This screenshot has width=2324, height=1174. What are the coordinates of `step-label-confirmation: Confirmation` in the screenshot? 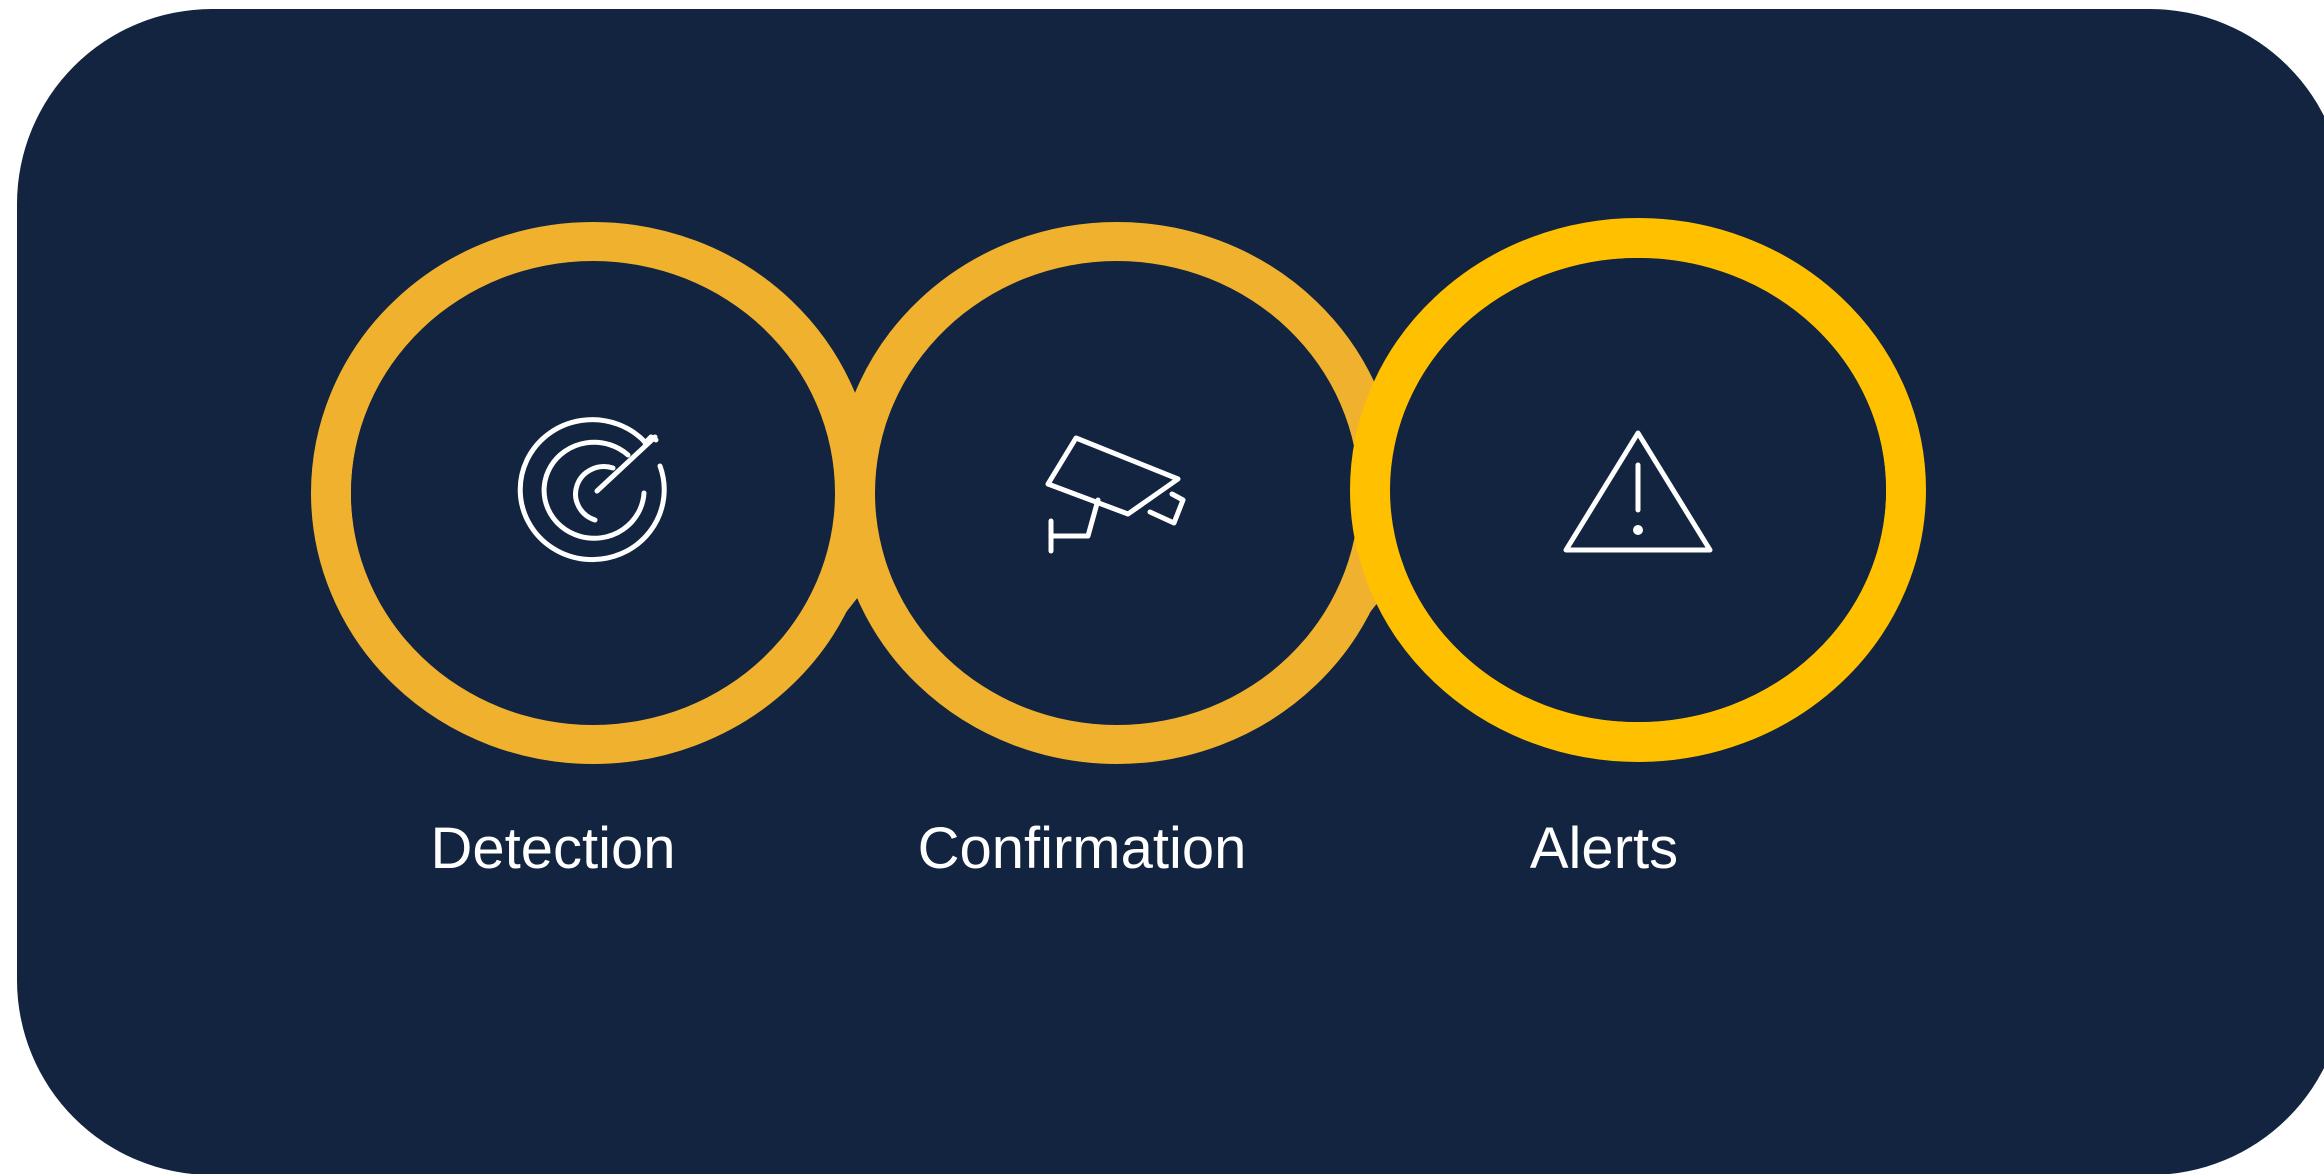 It's located at (1082, 848).